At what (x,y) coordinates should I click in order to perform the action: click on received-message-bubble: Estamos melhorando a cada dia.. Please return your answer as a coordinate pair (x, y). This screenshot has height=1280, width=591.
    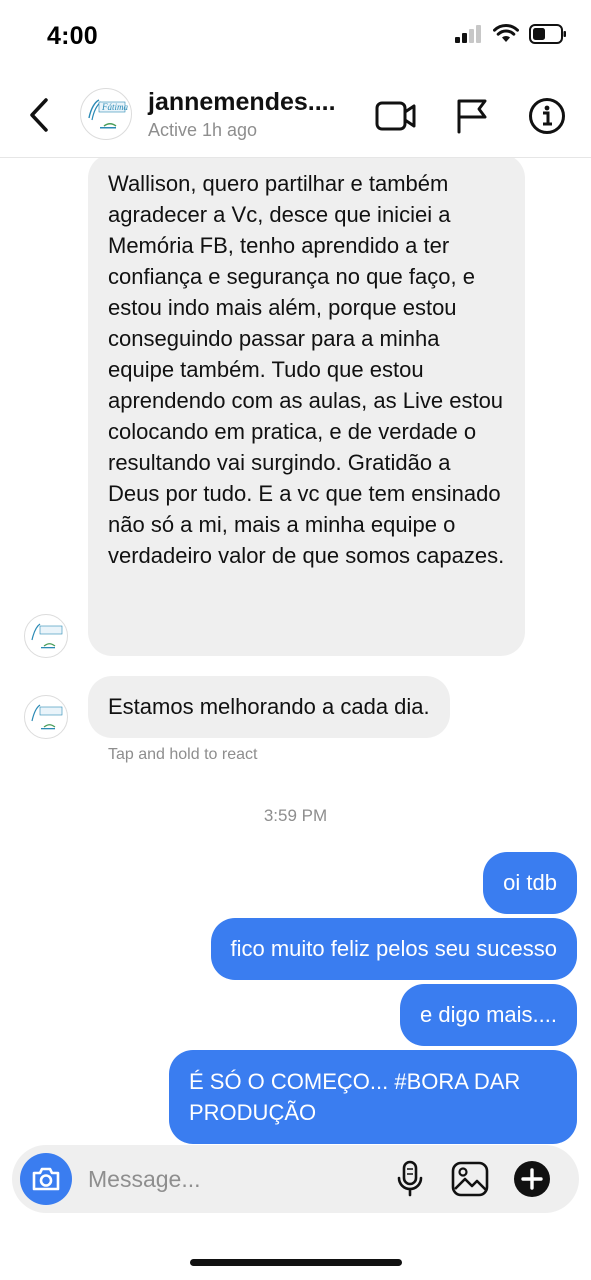
    Looking at the image, I should click on (269, 707).